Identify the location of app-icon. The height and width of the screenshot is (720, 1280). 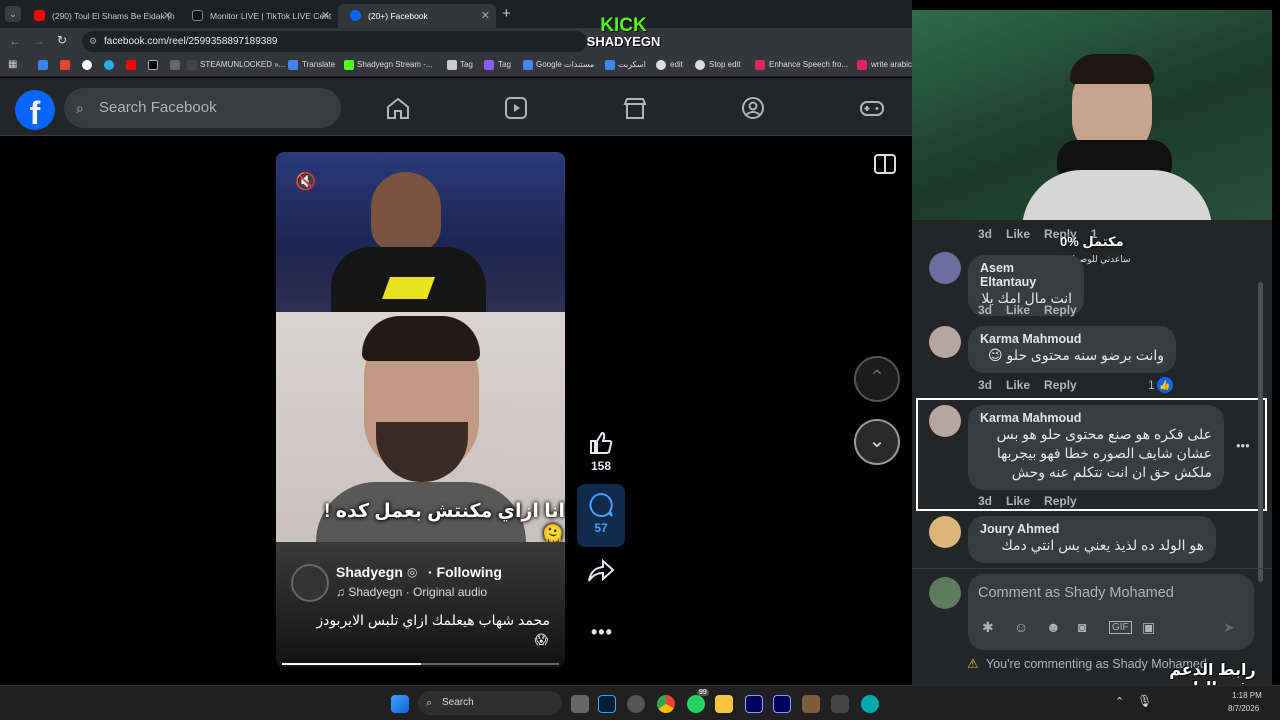
(811, 704).